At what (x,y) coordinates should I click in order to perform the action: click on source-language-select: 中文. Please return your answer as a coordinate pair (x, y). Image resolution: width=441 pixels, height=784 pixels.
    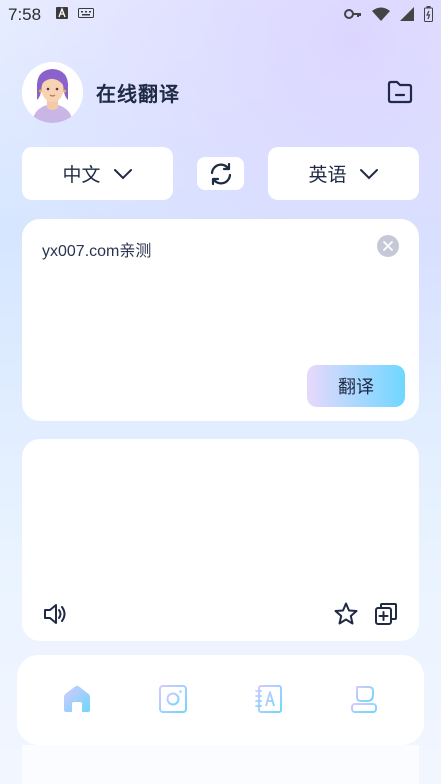
    Looking at the image, I should click on (97, 173).